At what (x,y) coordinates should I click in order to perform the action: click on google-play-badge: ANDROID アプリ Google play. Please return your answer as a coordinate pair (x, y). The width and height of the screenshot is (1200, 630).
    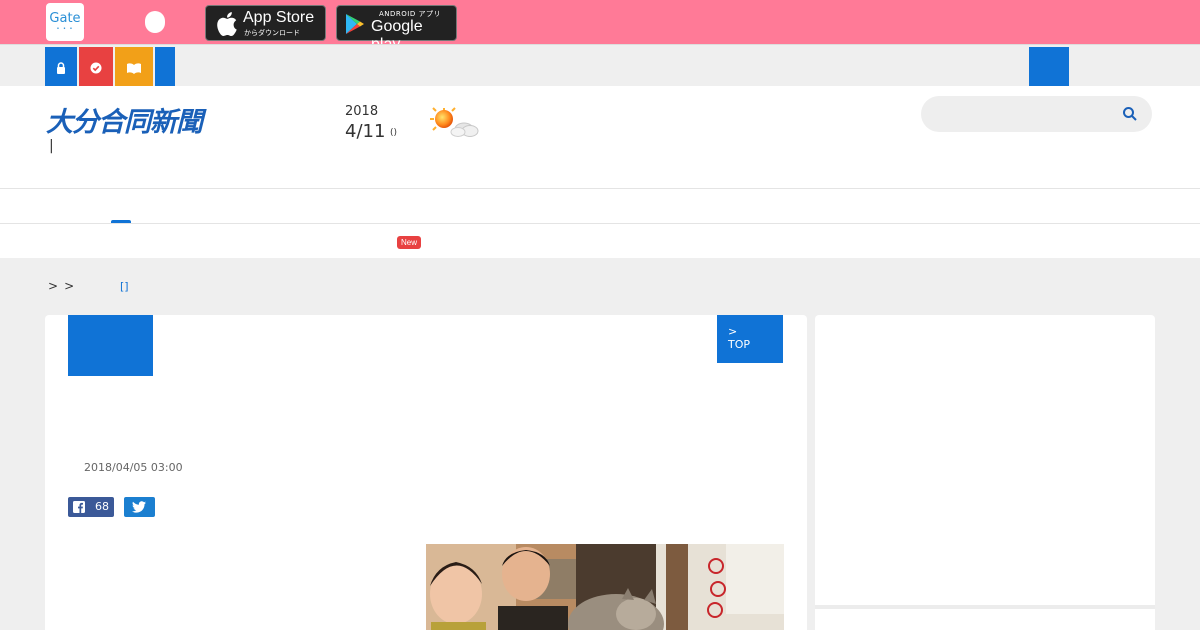
    Looking at the image, I should click on (396, 29).